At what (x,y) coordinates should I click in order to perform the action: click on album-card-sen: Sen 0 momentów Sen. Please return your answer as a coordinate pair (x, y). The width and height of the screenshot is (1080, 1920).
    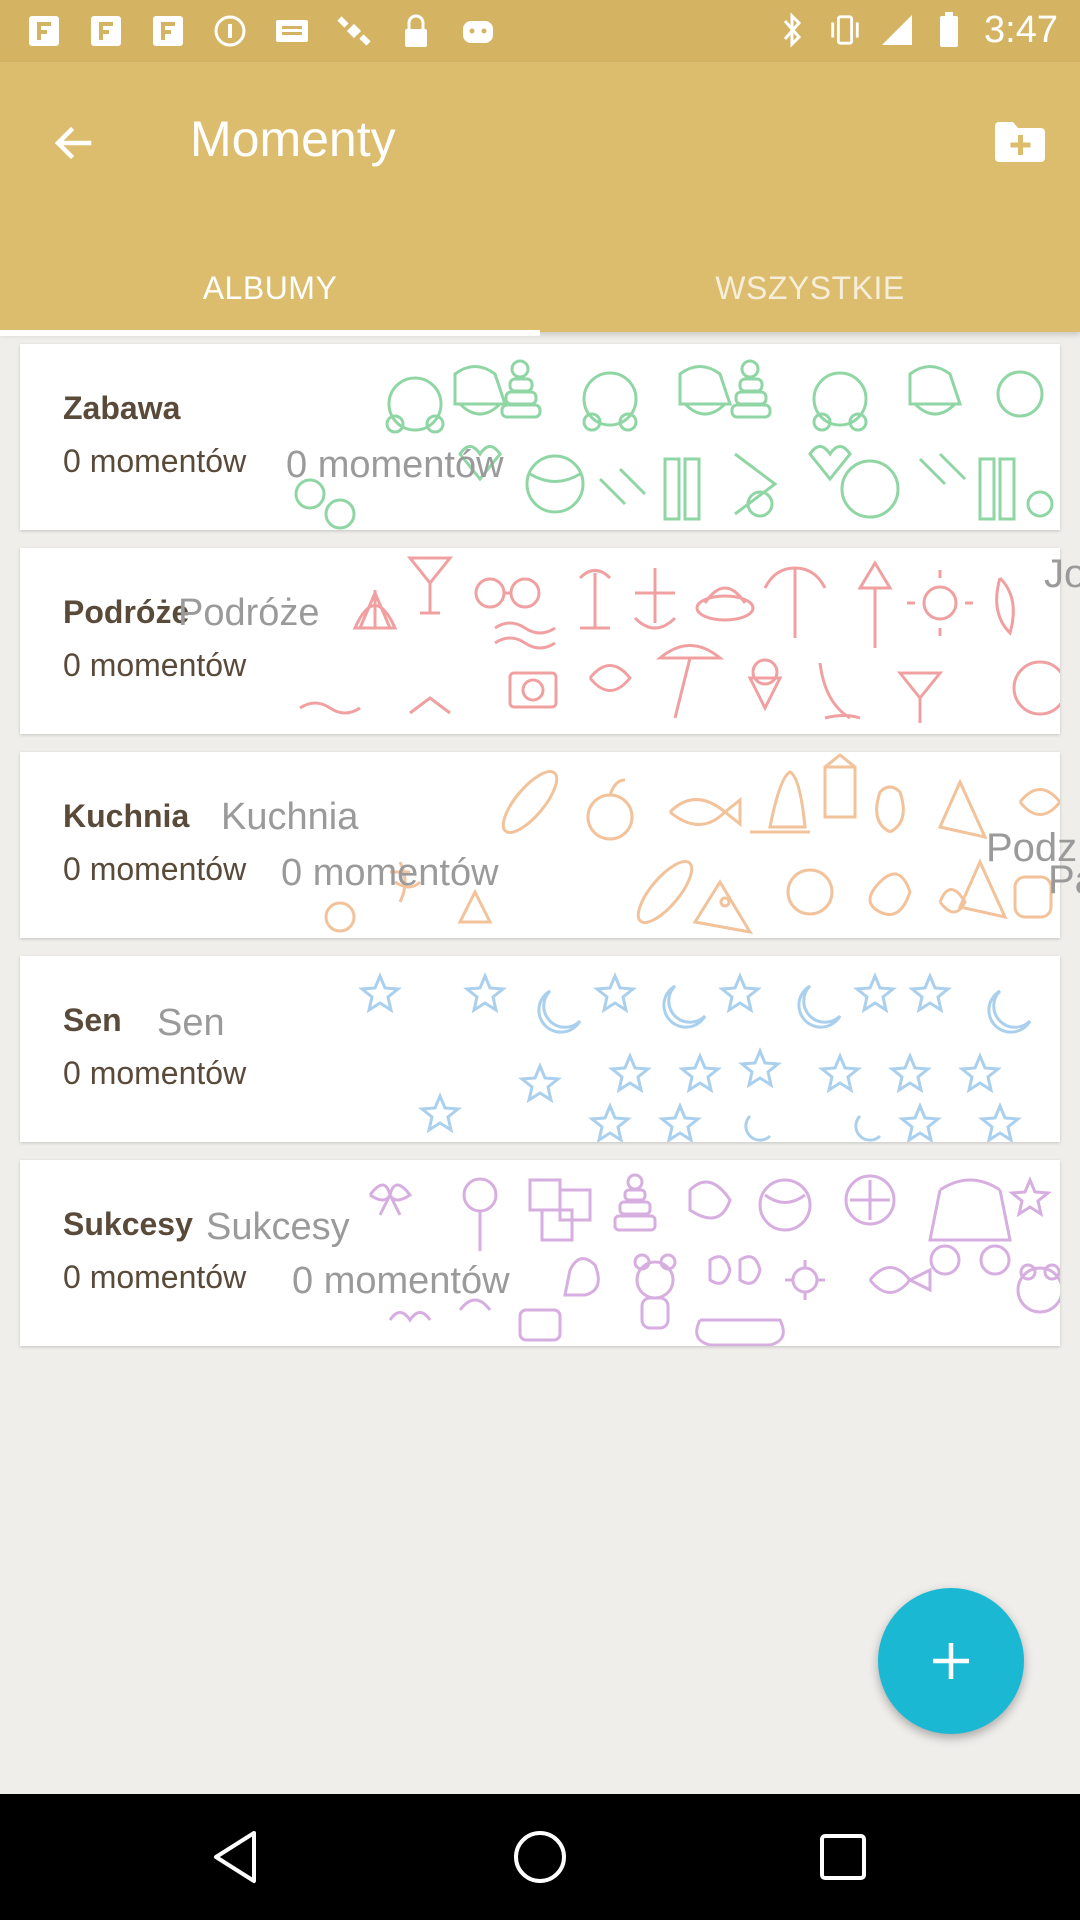
    Looking at the image, I should click on (540, 1049).